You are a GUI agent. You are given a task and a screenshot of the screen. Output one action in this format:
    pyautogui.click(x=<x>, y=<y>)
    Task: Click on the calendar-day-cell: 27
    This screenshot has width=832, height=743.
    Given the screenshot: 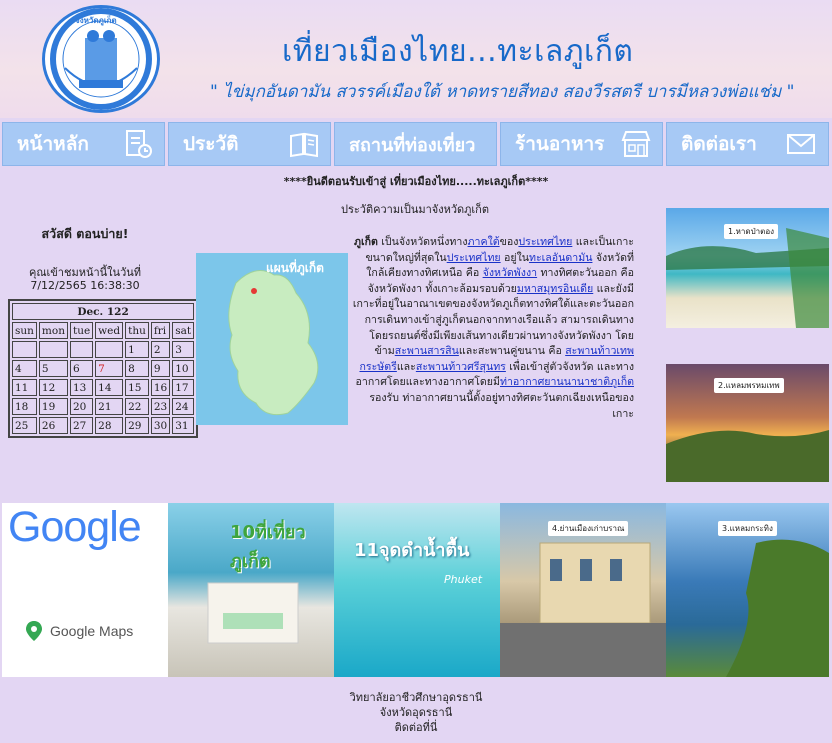 What is the action you would take?
    pyautogui.click(x=81, y=425)
    